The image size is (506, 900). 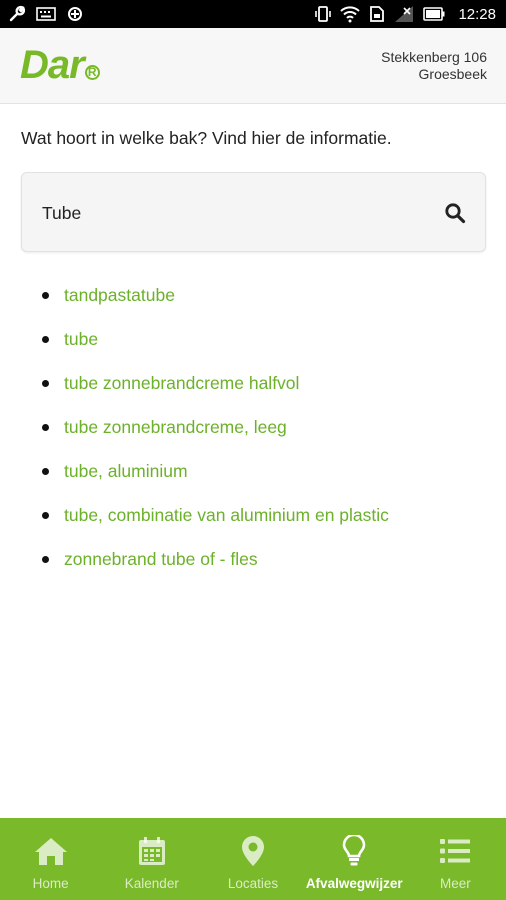 I want to click on nav-calendar: Kalender, so click(x=151, y=859).